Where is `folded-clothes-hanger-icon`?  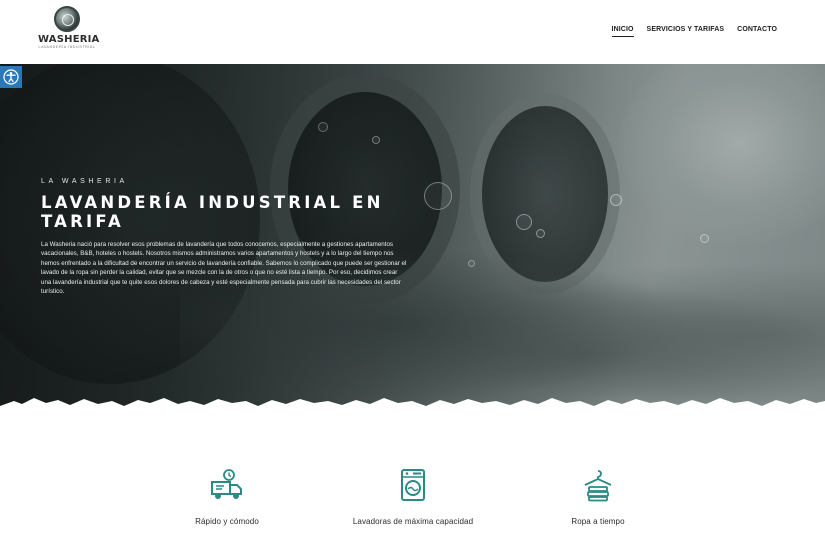
folded-clothes-hanger-icon is located at coordinates (598, 486).